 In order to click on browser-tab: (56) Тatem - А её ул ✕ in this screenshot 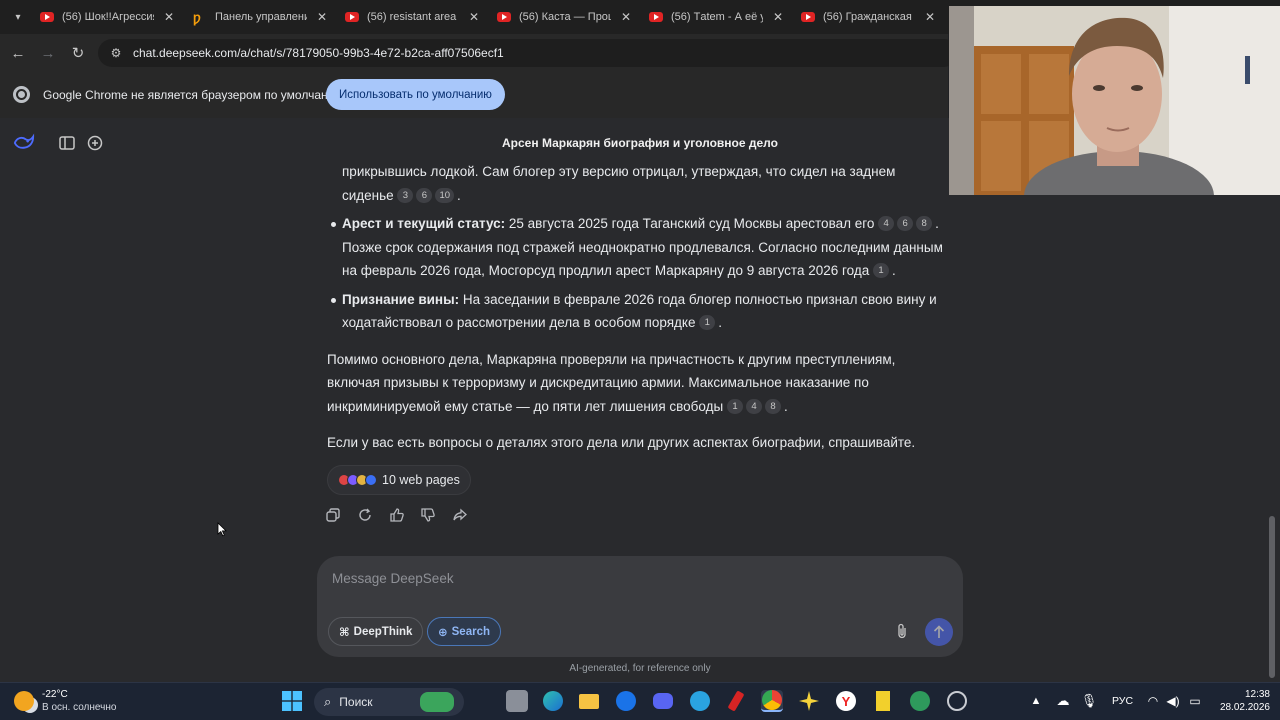, I will do `click(716, 17)`.